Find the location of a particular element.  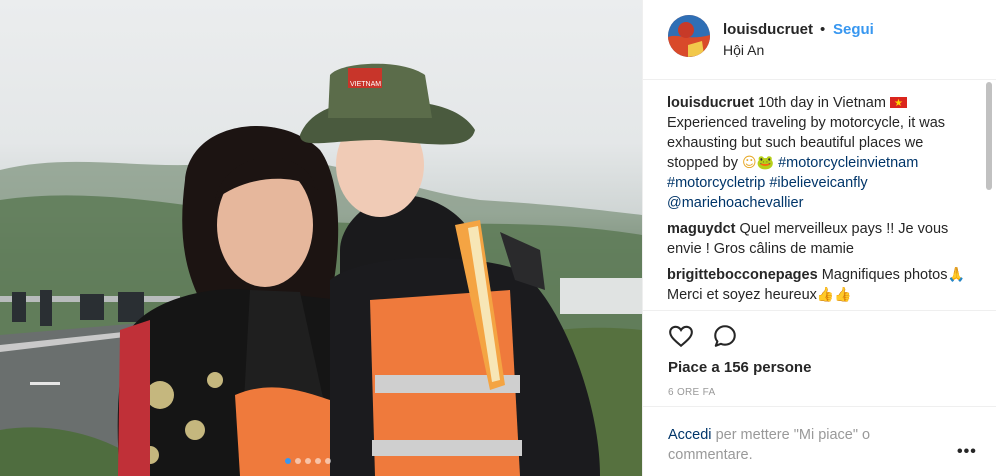

likes-count: Piace a 156 persone is located at coordinates (739, 367).